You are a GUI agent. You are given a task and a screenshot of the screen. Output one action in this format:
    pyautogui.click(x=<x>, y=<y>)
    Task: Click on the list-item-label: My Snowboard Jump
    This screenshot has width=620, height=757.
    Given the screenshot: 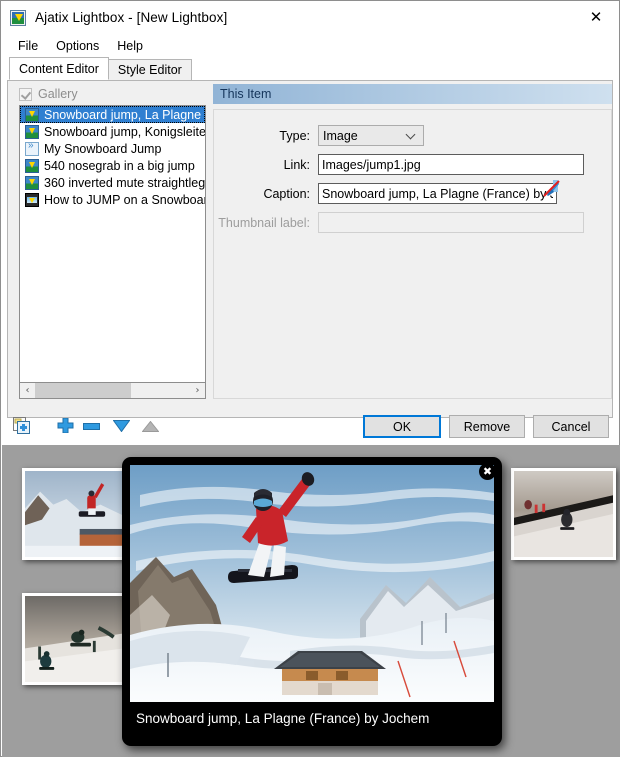 What is the action you would take?
    pyautogui.click(x=103, y=148)
    